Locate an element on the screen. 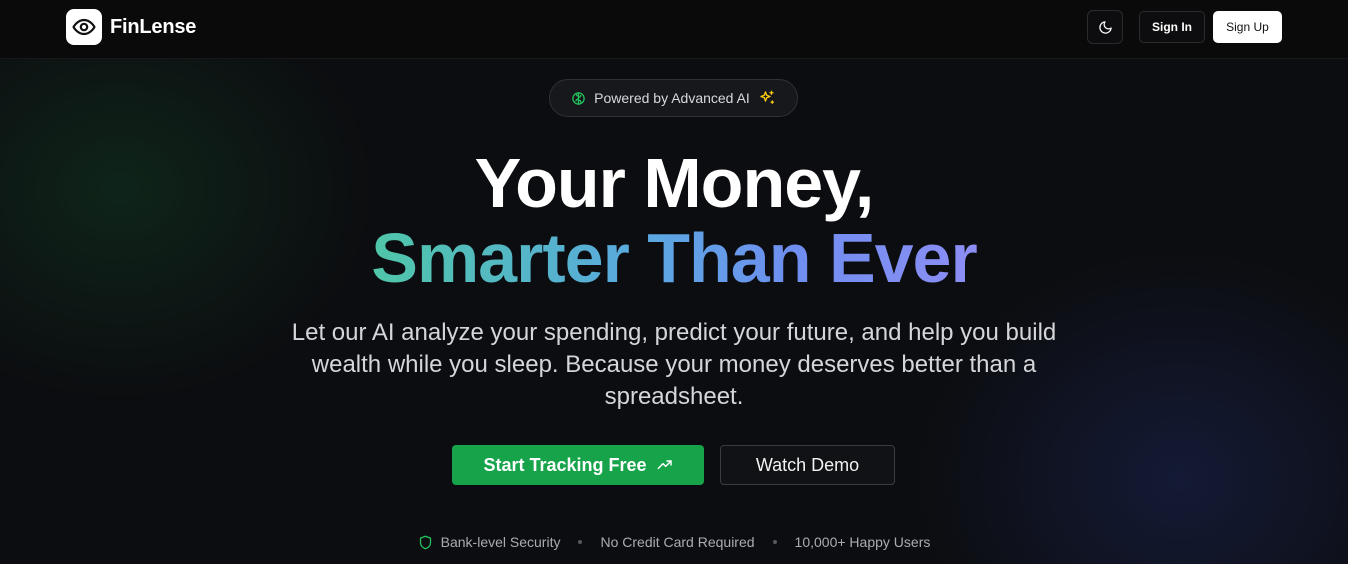  trending-up-icon is located at coordinates (664, 465).